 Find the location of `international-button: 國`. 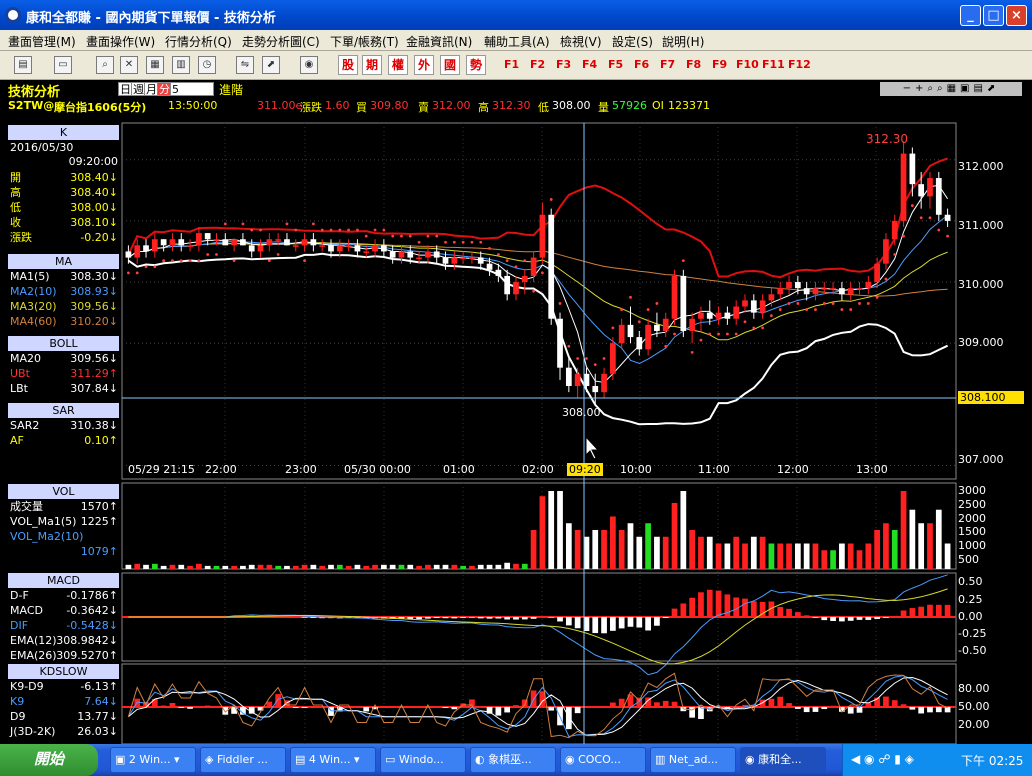

international-button: 國 is located at coordinates (450, 65).